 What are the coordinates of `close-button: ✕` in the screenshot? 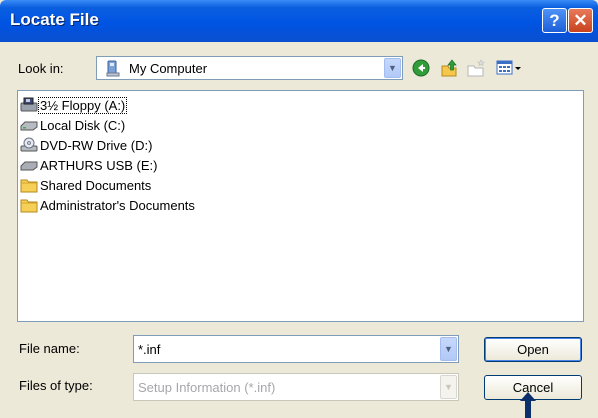 It's located at (580, 20).